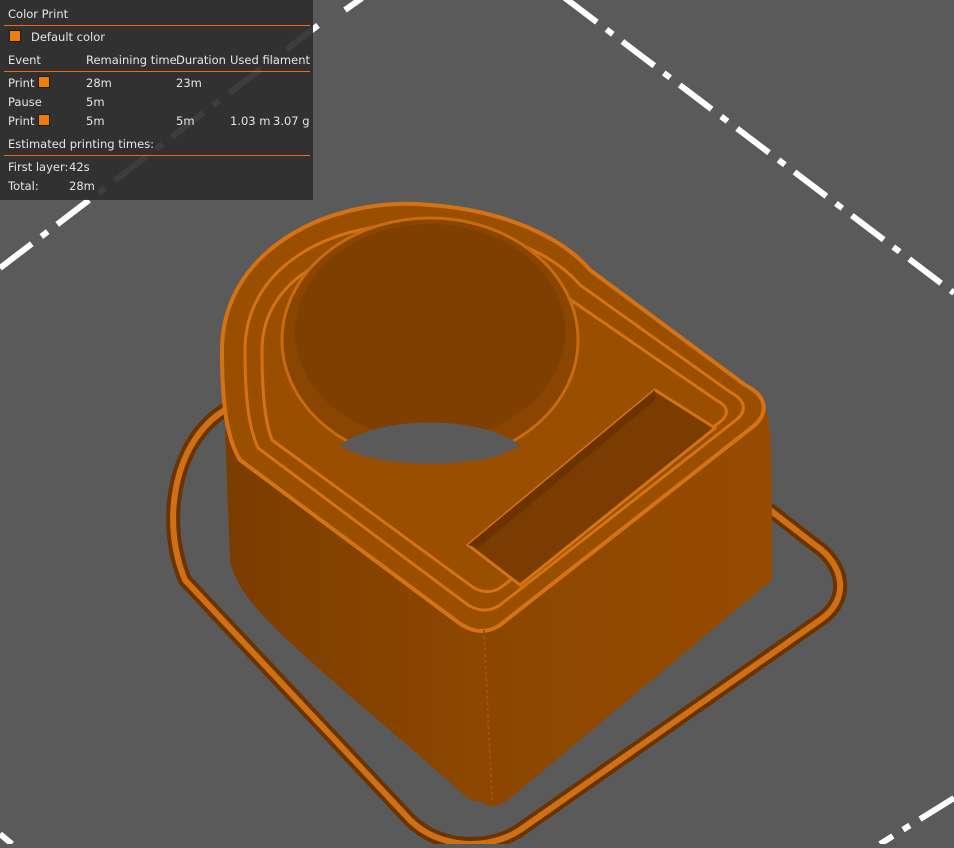 The height and width of the screenshot is (848, 954). Describe the element at coordinates (38, 14) in the screenshot. I see `legend-title: Color Print` at that location.